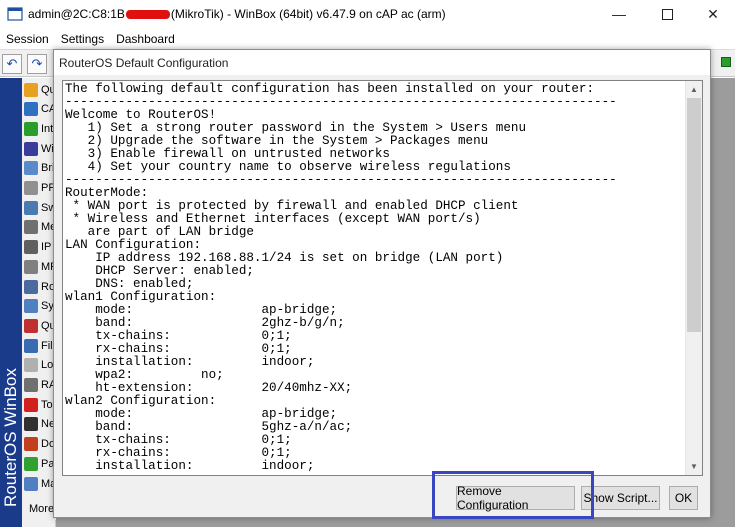 This screenshot has width=735, height=527. I want to click on redo-icon: ↷, so click(37, 63).